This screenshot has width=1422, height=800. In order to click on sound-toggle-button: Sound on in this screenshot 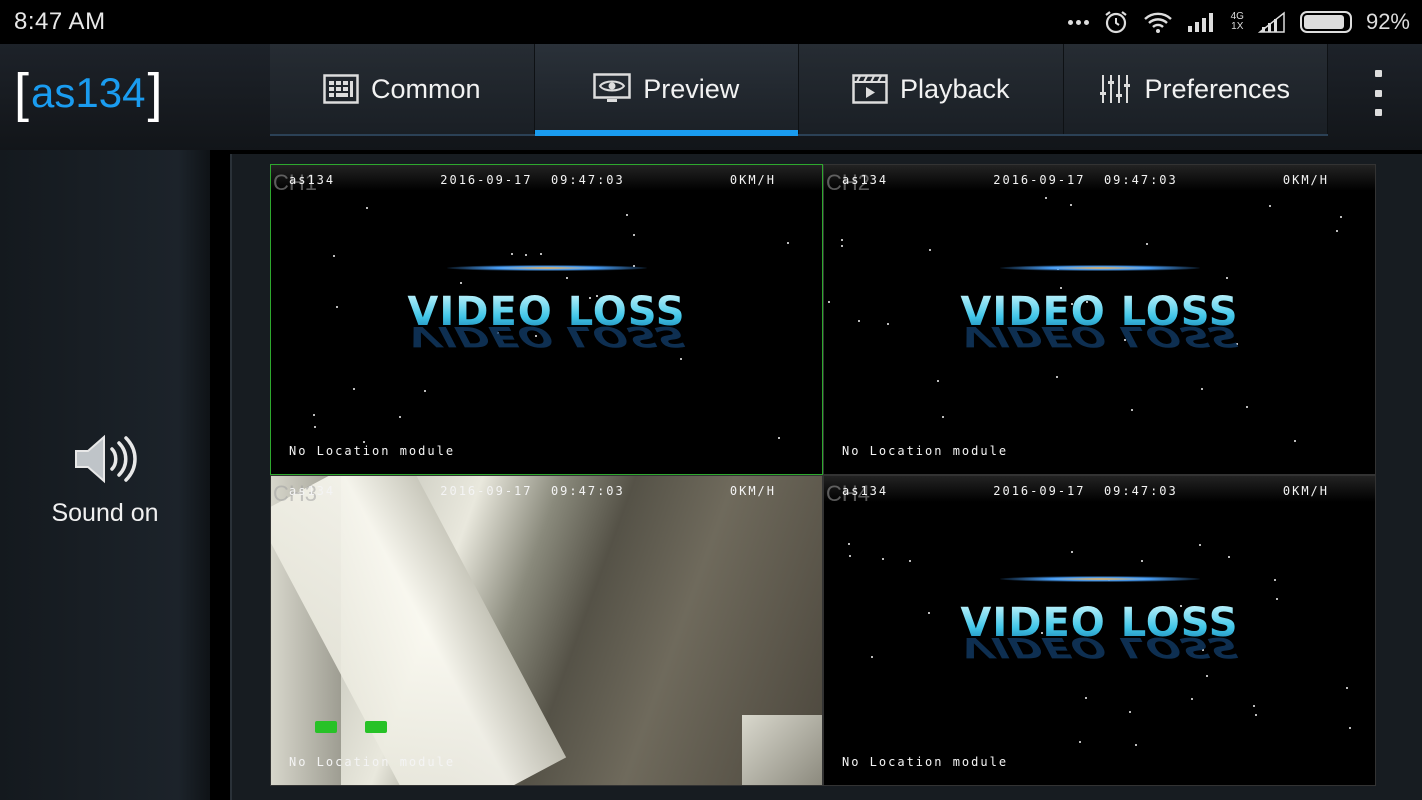, I will do `click(105, 480)`.